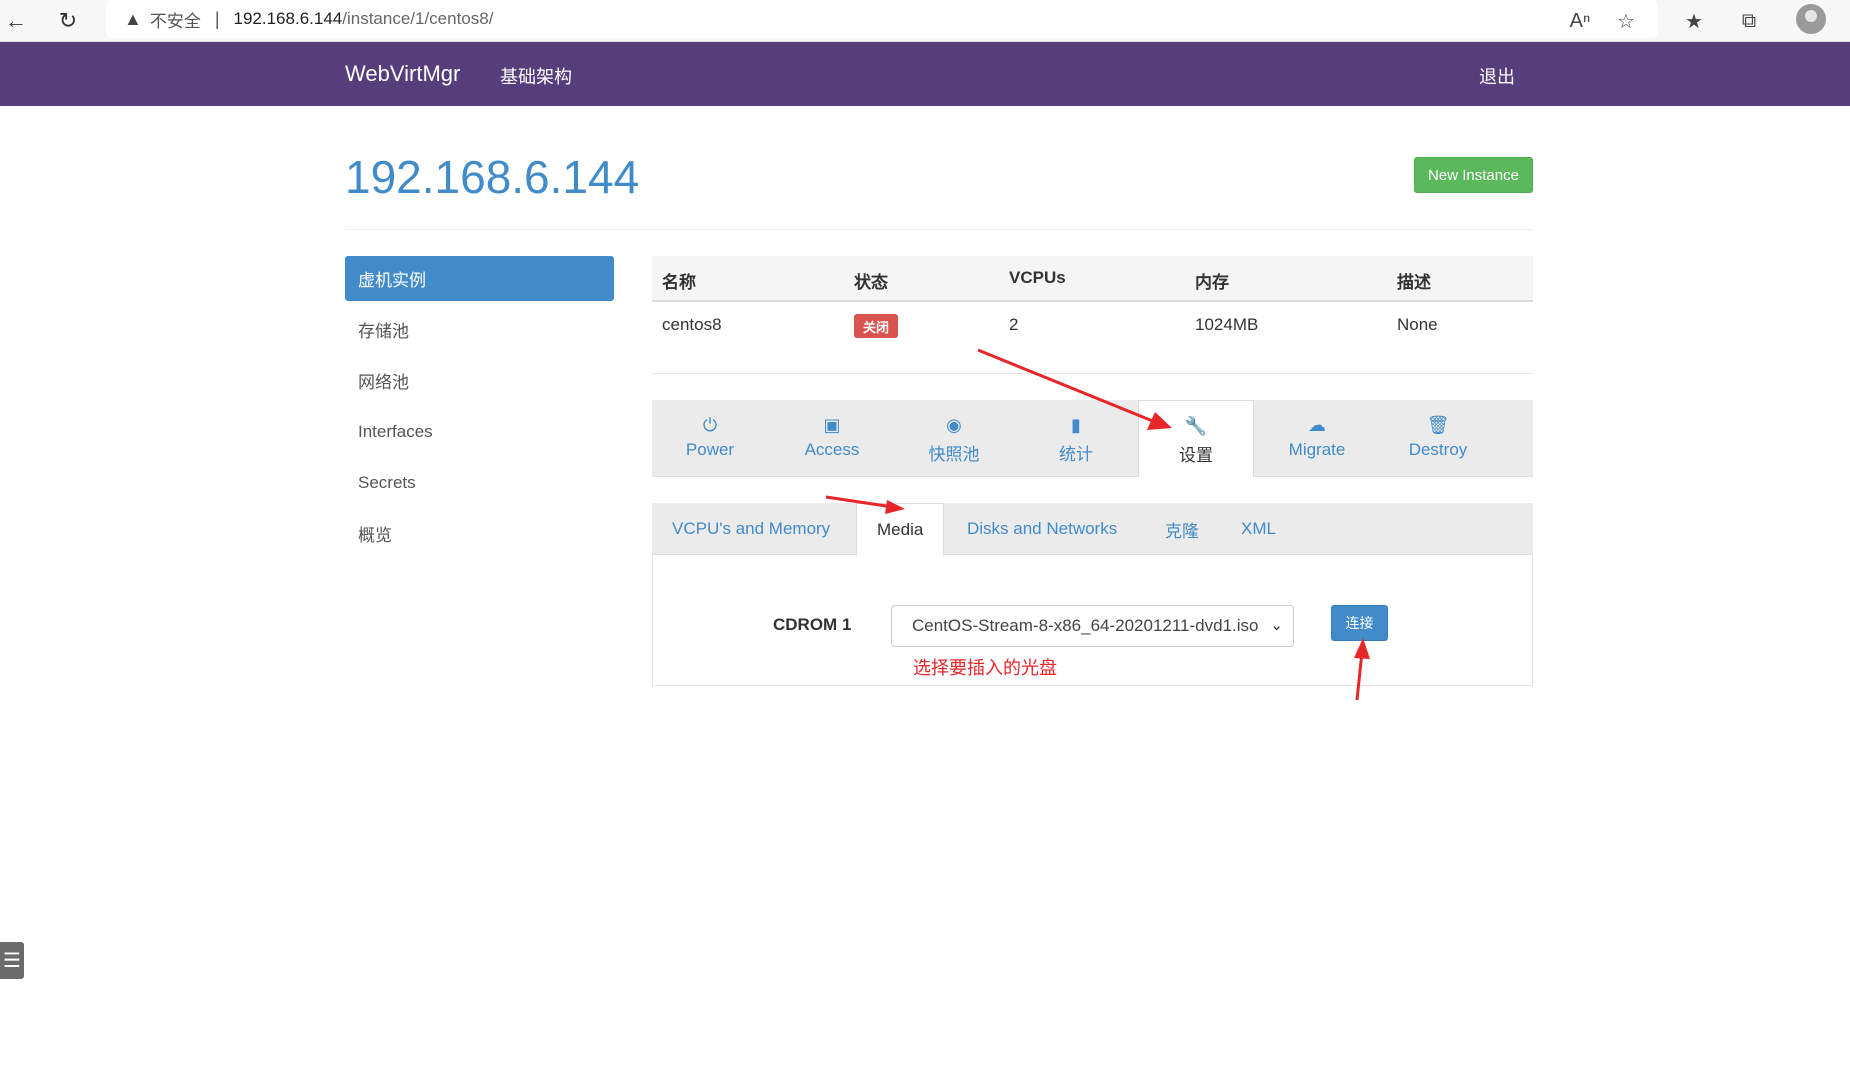 Image resolution: width=1850 pixels, height=1080 pixels. What do you see at coordinates (1497, 76) in the screenshot?
I see `nav-logout: 退出` at bounding box center [1497, 76].